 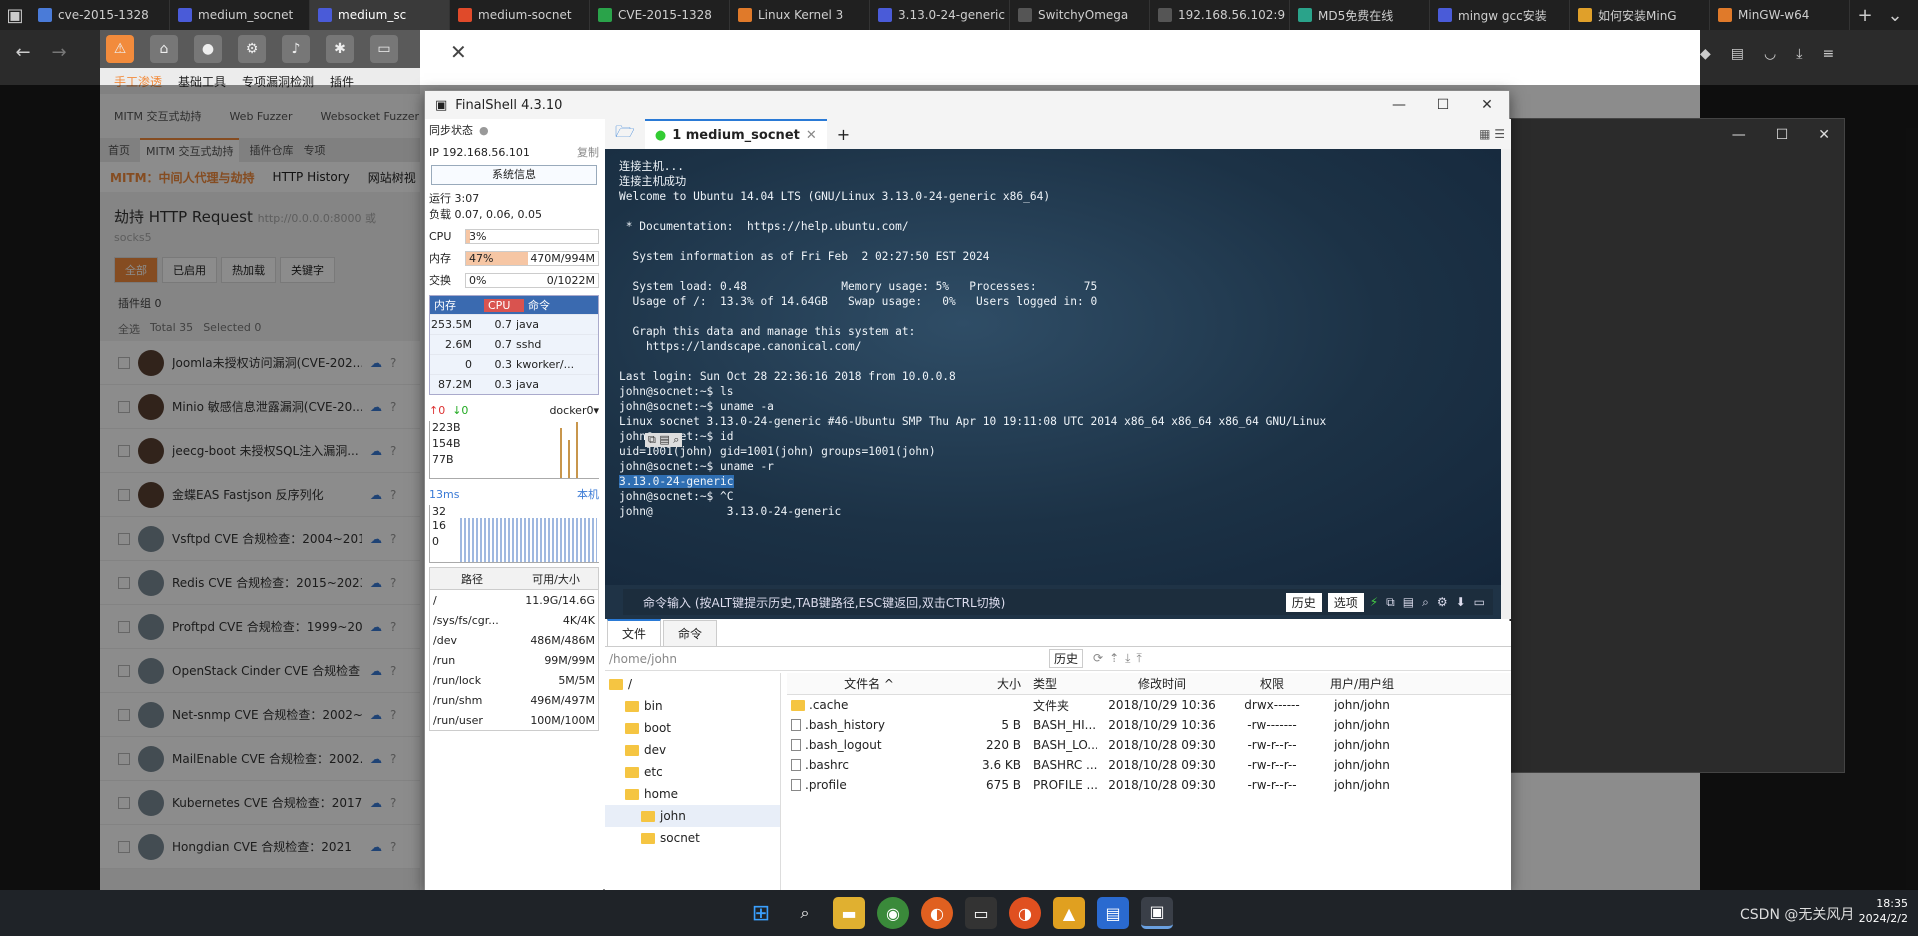 I want to click on browser-tab: 3.13.0-24-generic, so click(x=940, y=15).